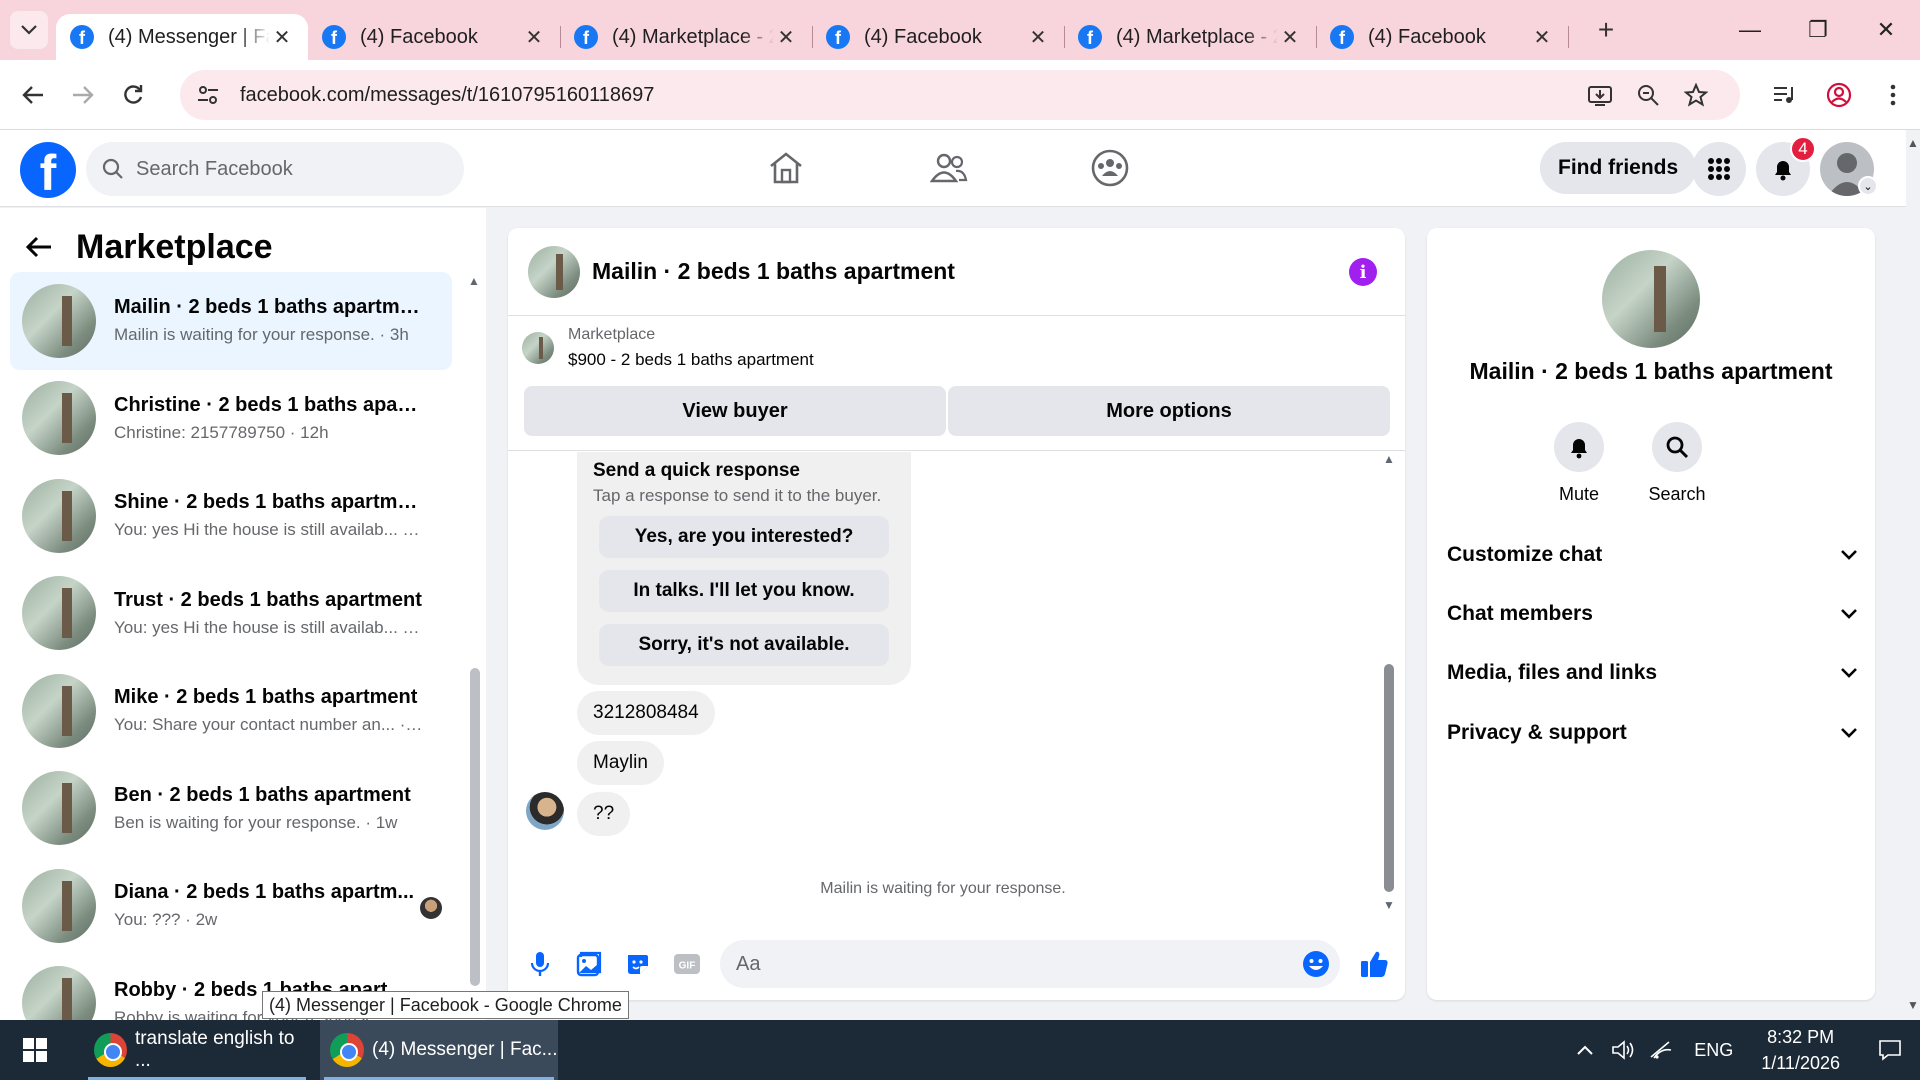 The height and width of the screenshot is (1080, 1920). Describe the element at coordinates (687, 964) in the screenshot. I see `gif-icon: GIF` at that location.